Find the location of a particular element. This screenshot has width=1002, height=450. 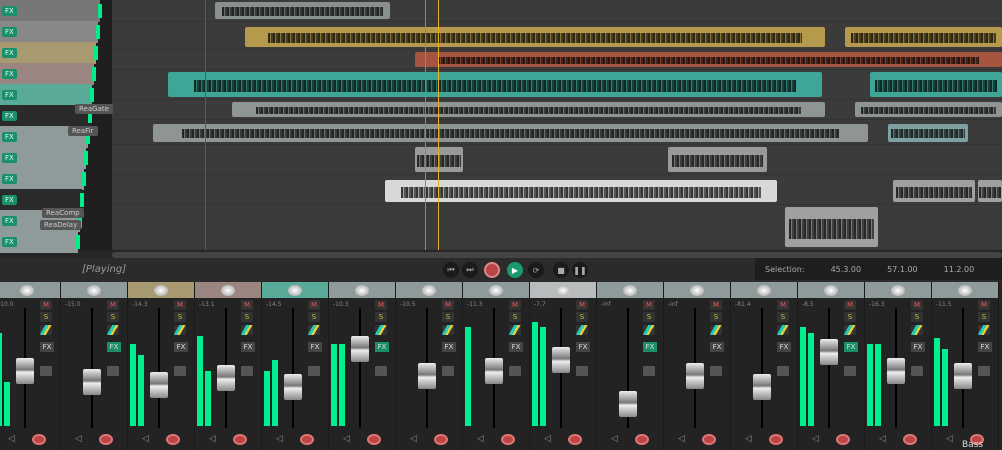

edit-cursor is located at coordinates (438, 125).